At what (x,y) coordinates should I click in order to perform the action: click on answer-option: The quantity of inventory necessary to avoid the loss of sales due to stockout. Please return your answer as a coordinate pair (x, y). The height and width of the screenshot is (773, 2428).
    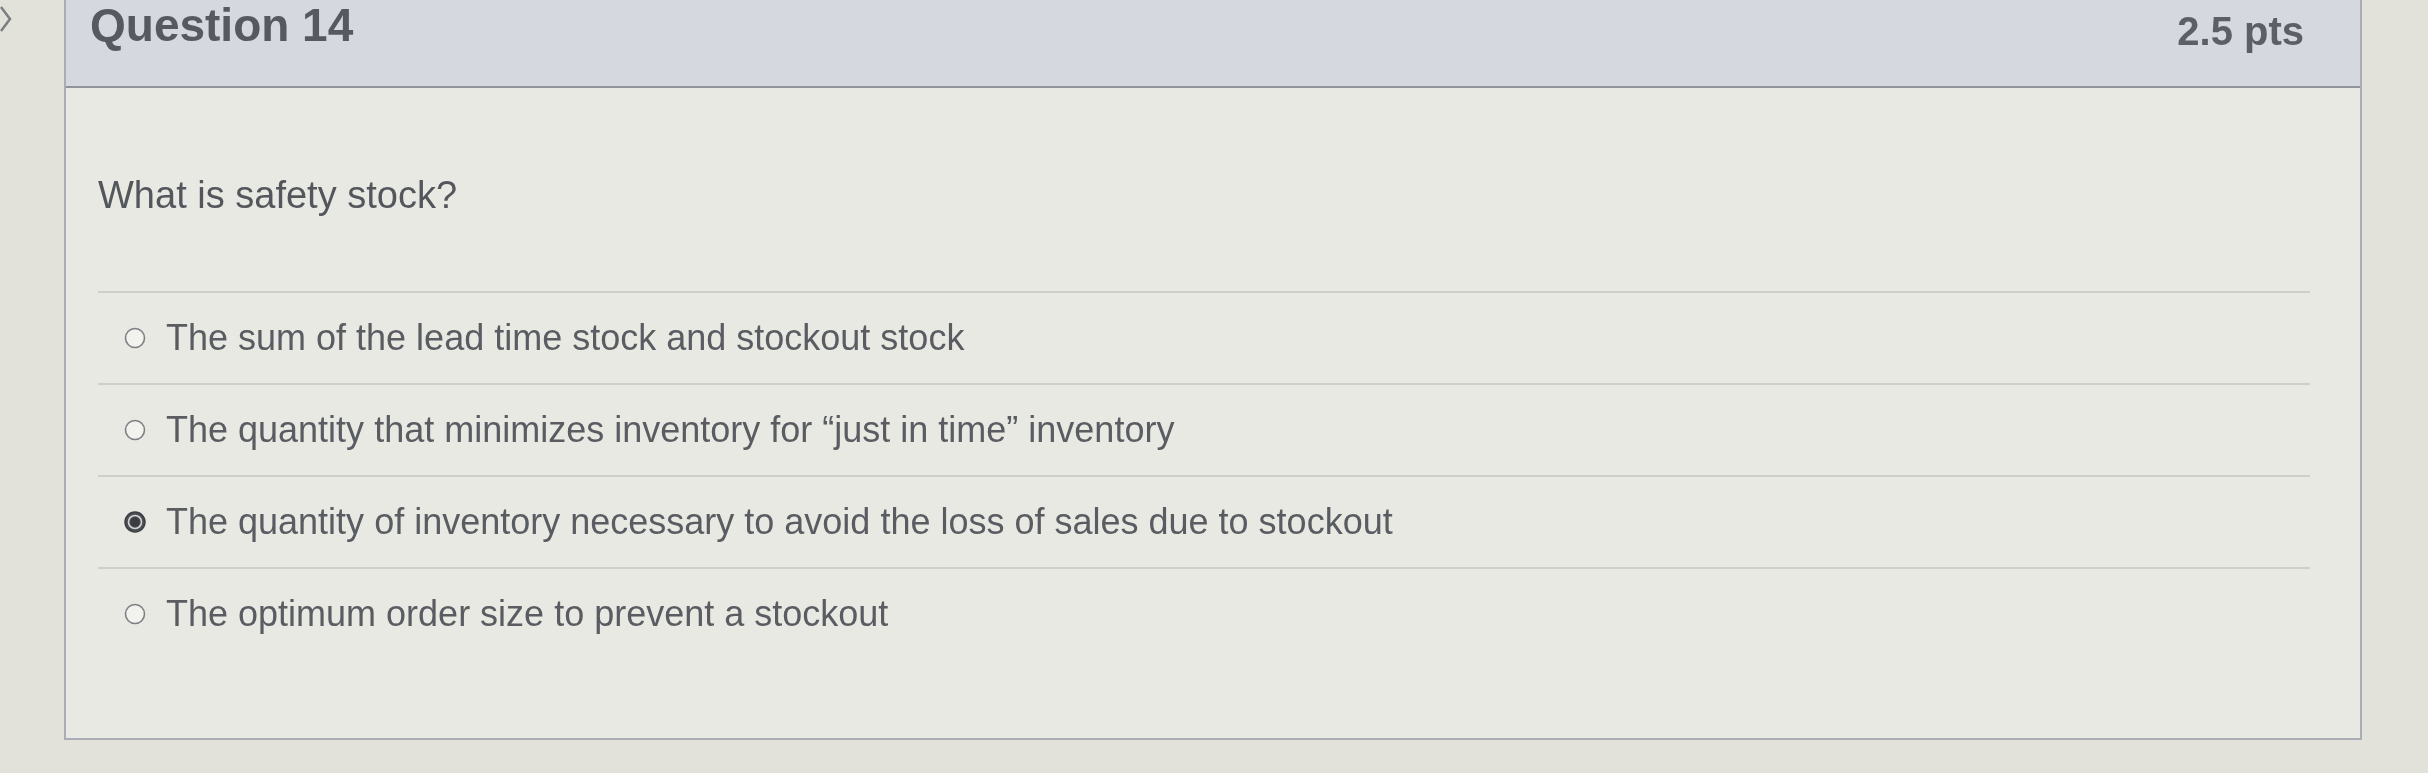
    Looking at the image, I should click on (758, 522).